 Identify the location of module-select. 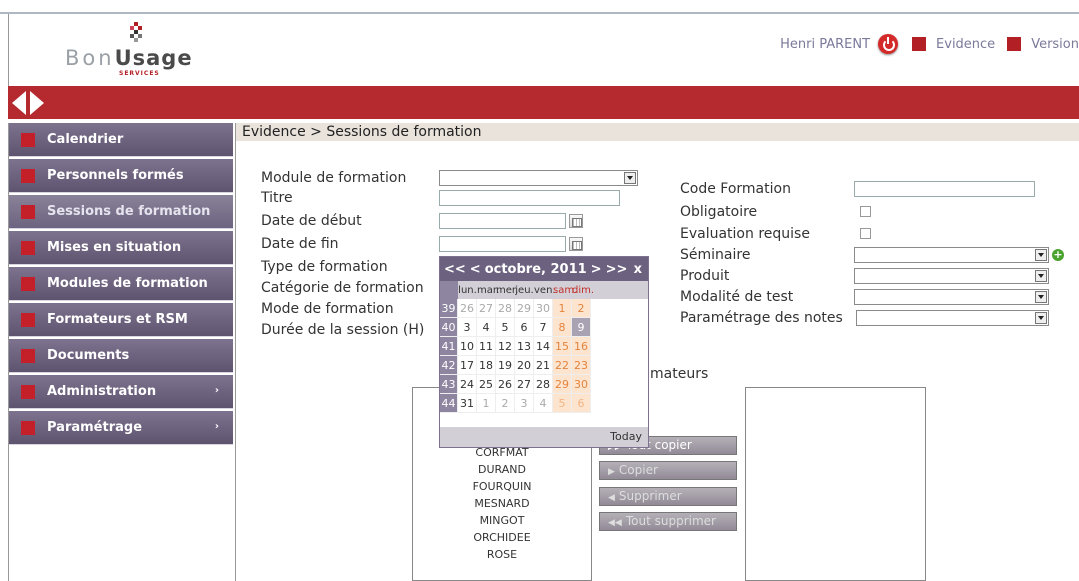
(538, 178).